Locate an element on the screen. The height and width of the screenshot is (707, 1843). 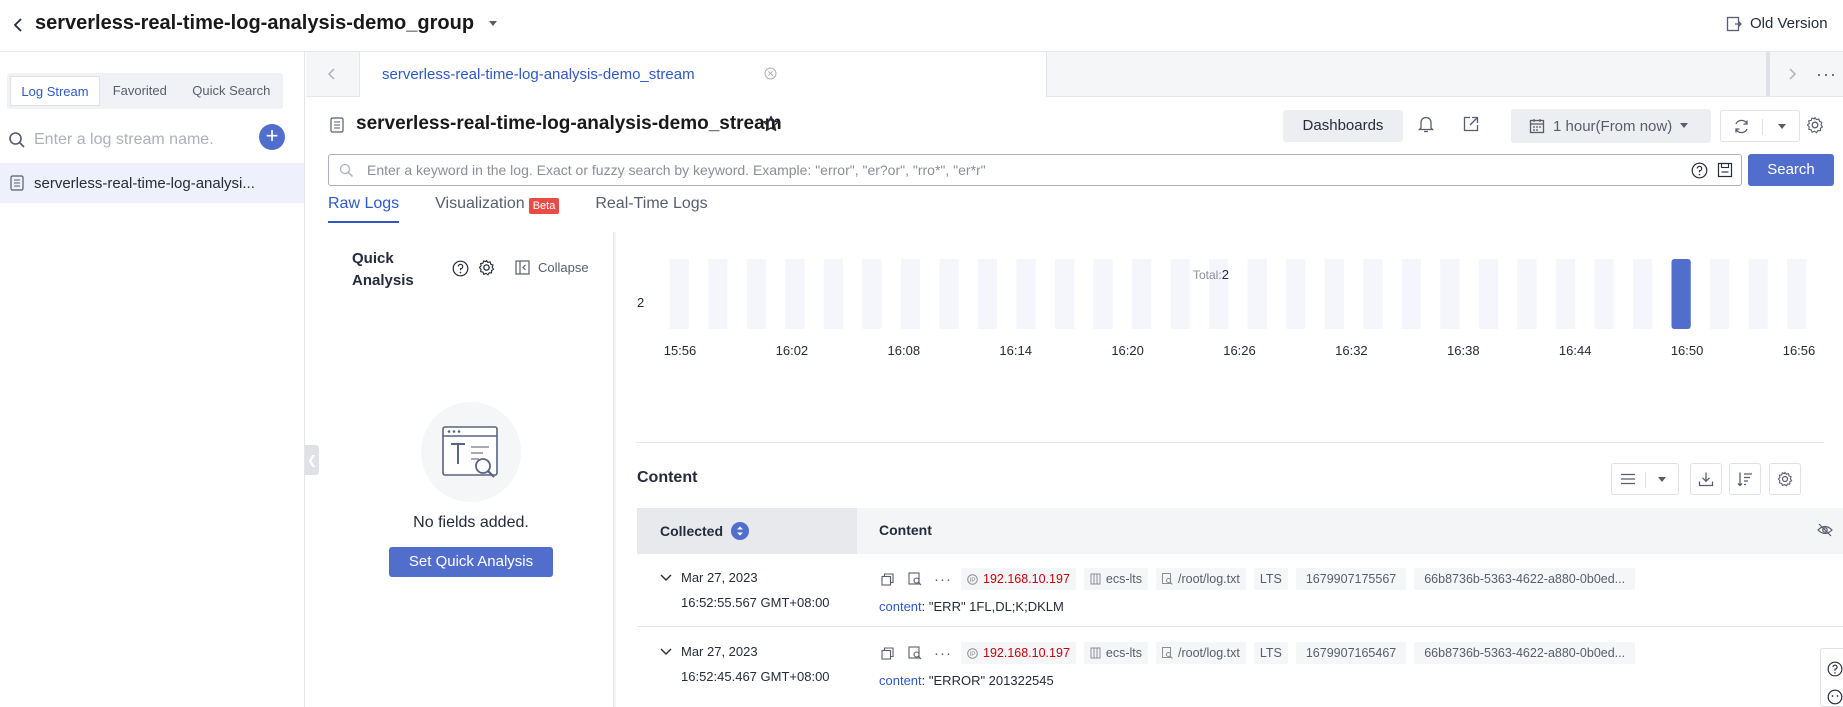
search-icon is located at coordinates (346, 170).